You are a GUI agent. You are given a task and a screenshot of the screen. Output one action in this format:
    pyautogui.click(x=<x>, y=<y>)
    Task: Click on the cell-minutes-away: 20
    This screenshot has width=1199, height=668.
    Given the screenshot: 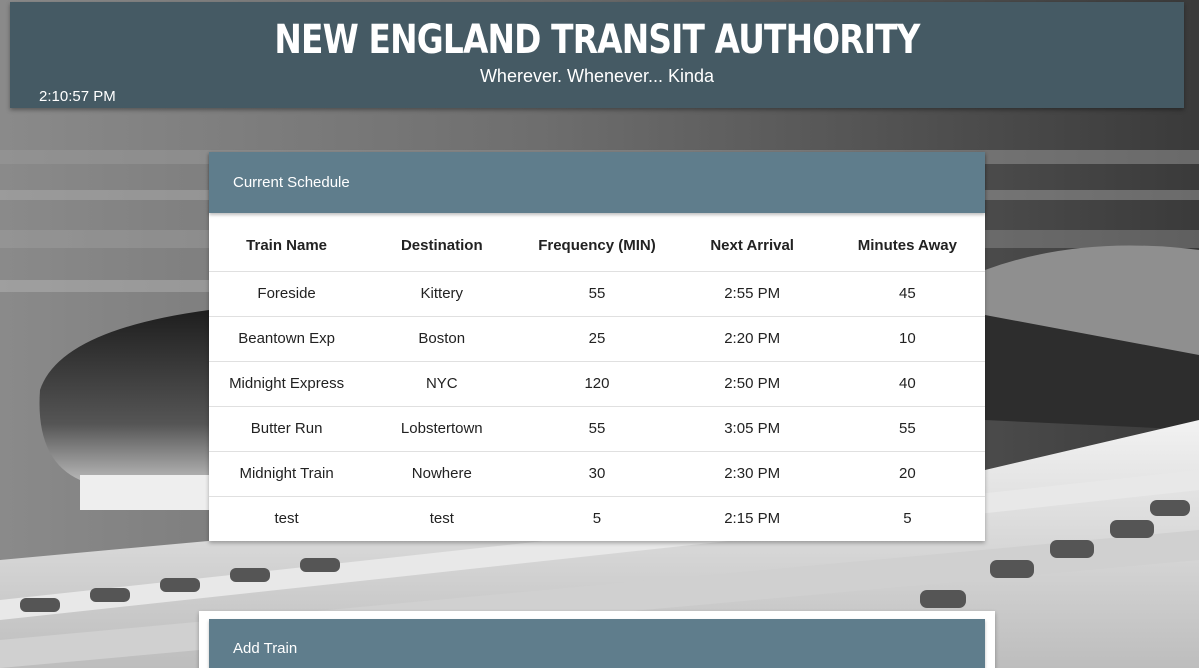 What is the action you would take?
    pyautogui.click(x=907, y=474)
    